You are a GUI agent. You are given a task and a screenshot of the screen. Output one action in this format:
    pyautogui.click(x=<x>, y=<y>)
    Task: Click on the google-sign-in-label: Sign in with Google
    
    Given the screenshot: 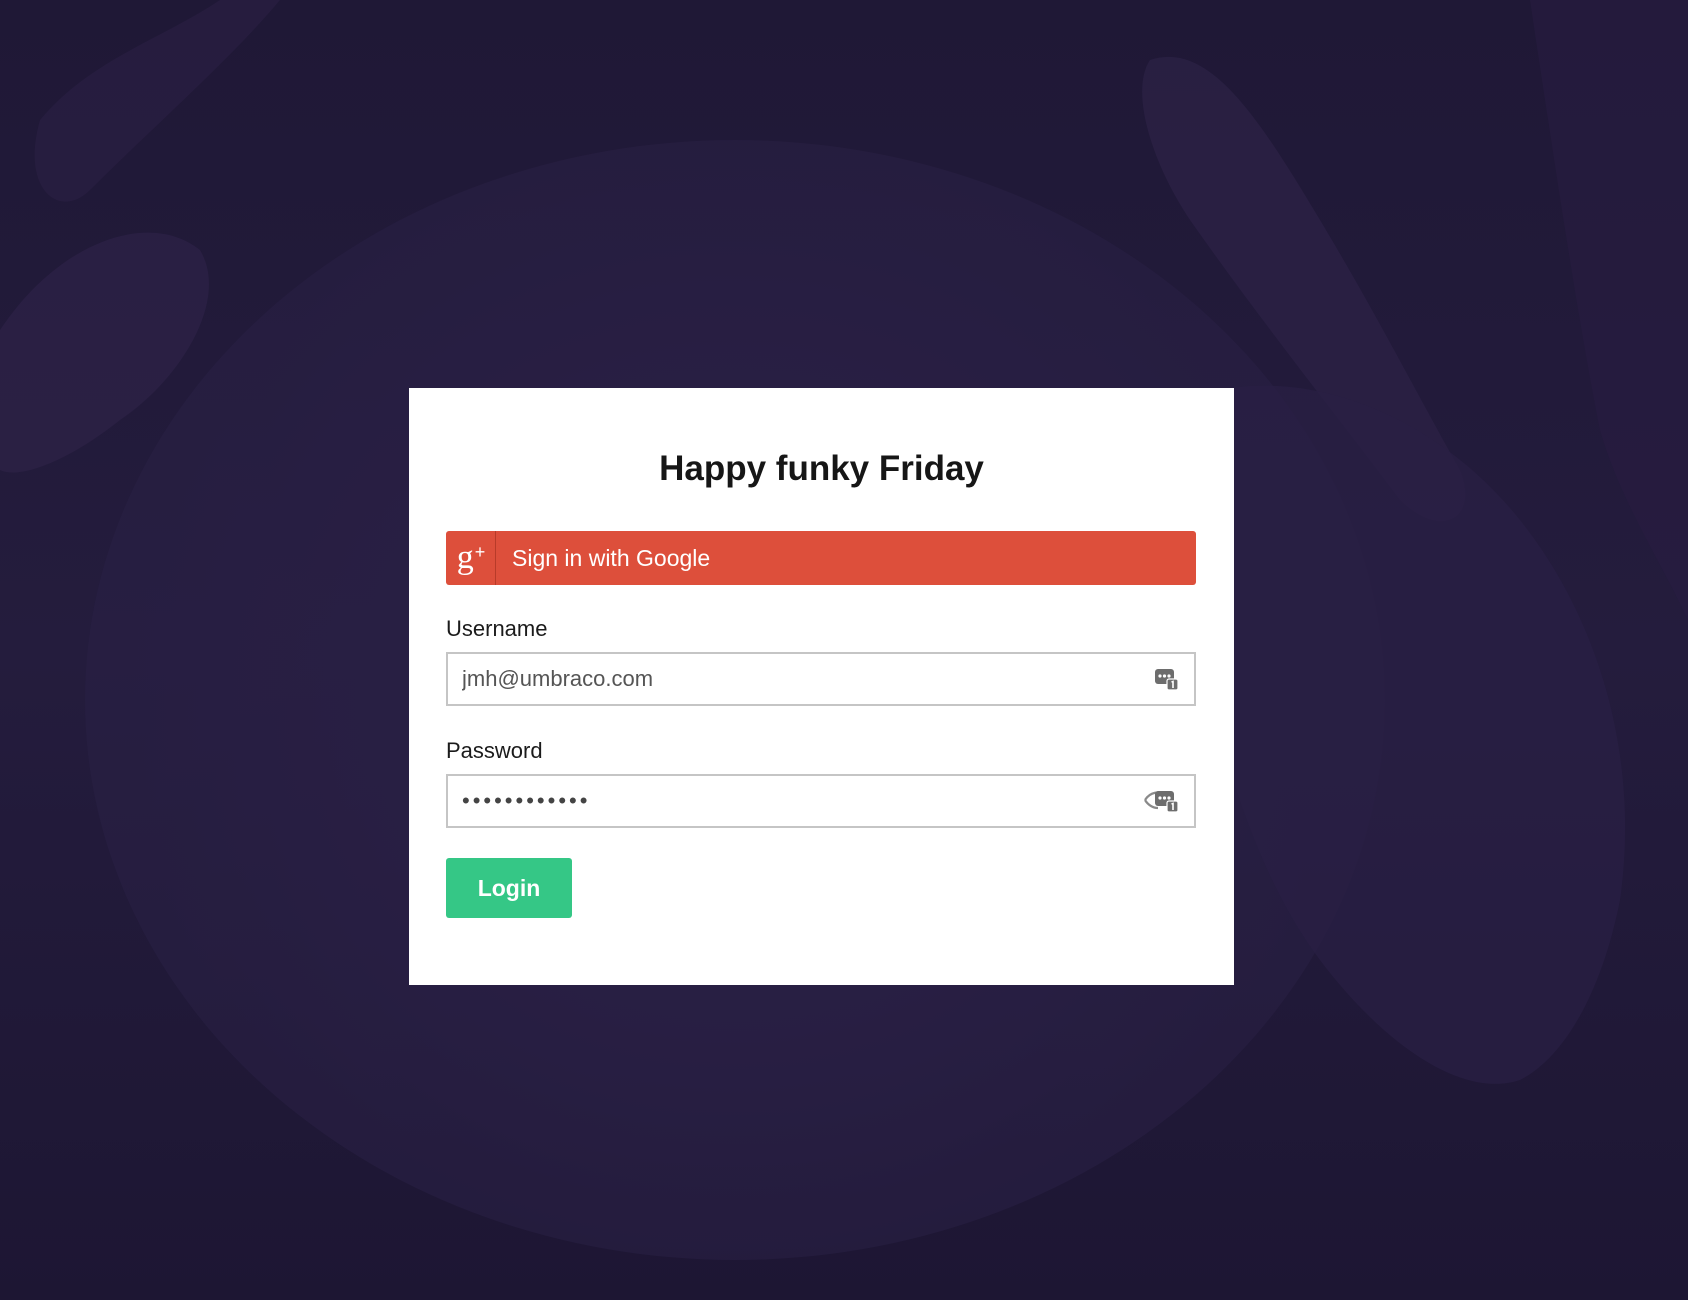 What is the action you would take?
    pyautogui.click(x=611, y=557)
    